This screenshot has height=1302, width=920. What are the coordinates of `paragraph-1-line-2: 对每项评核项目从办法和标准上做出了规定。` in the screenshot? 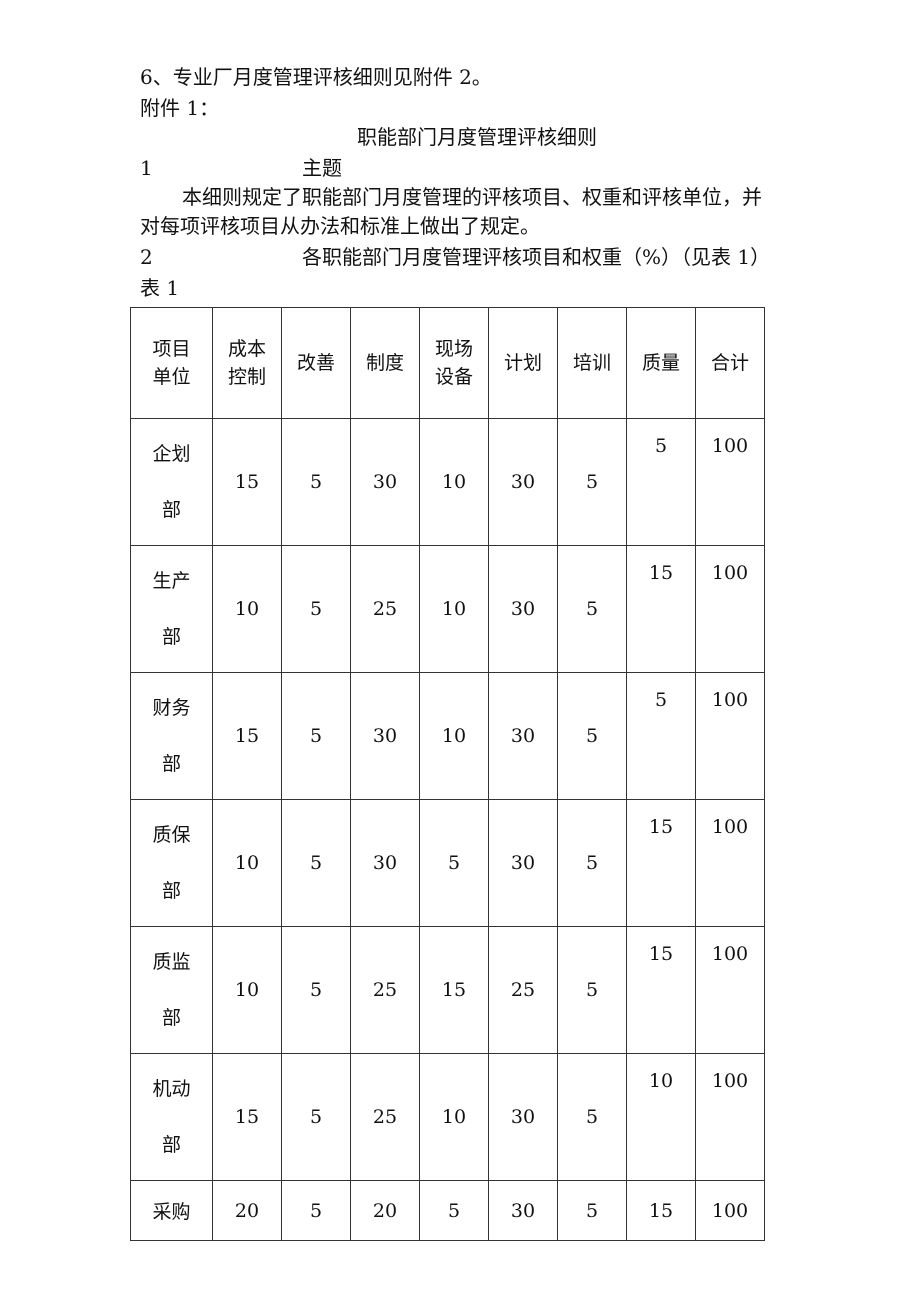 It's located at (340, 226).